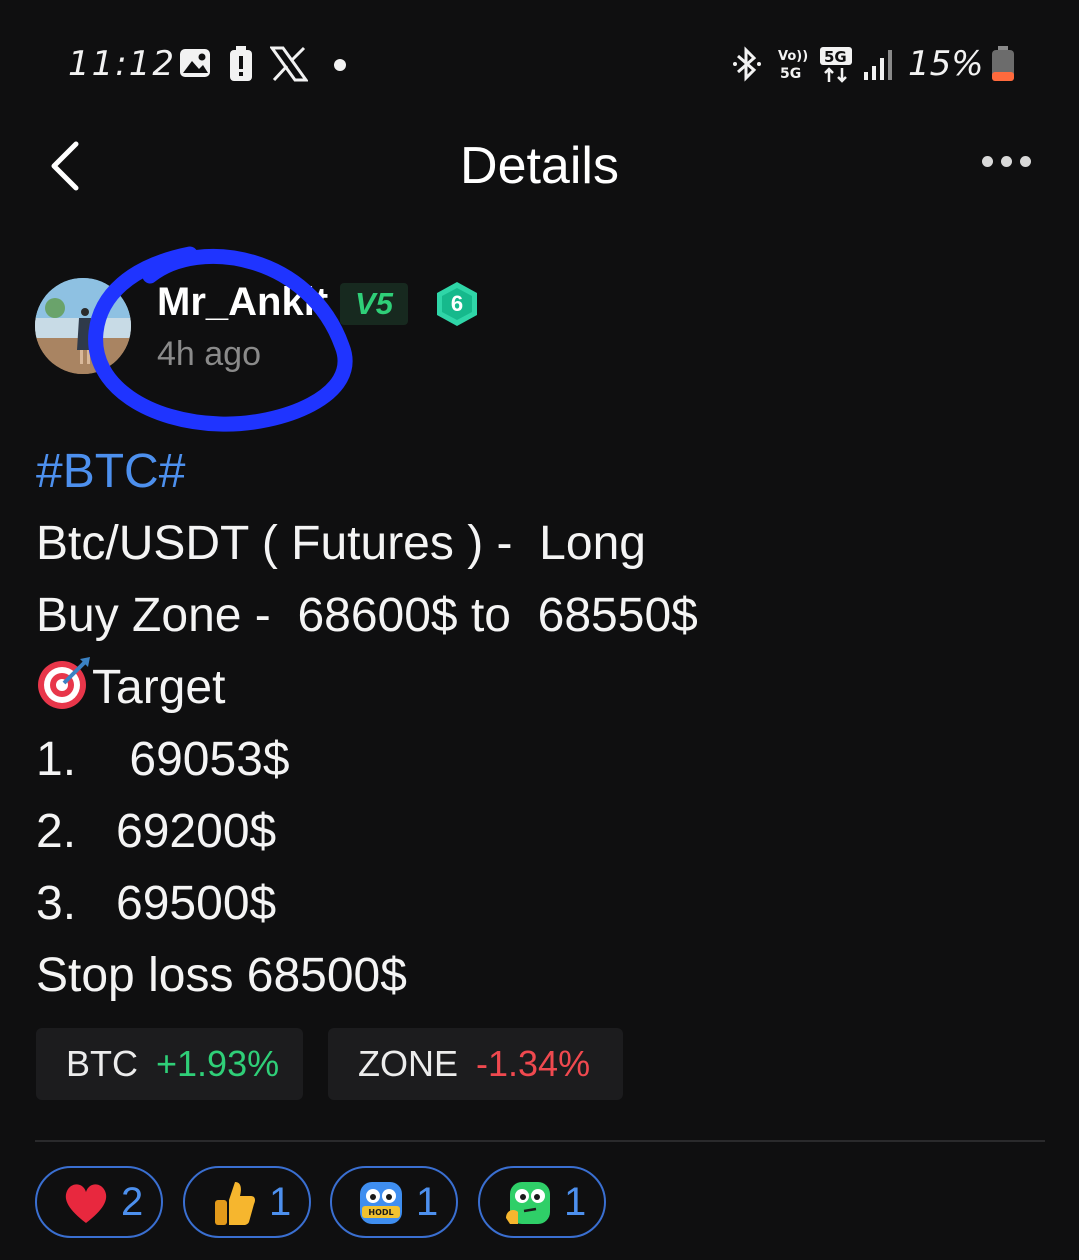 This screenshot has width=1079, height=1260. I want to click on status-bar: 11:12 Vo)) 5G 5G 15%, so click(539, 65).